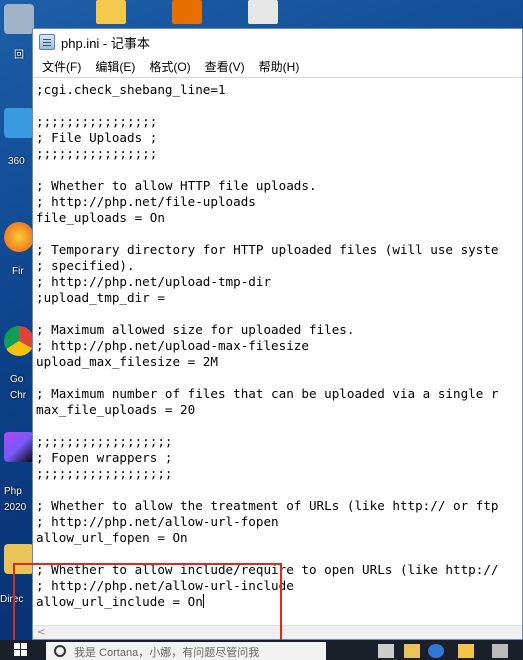  Describe the element at coordinates (105, 43) in the screenshot. I see `window-title: php.ini - 记事本` at that location.